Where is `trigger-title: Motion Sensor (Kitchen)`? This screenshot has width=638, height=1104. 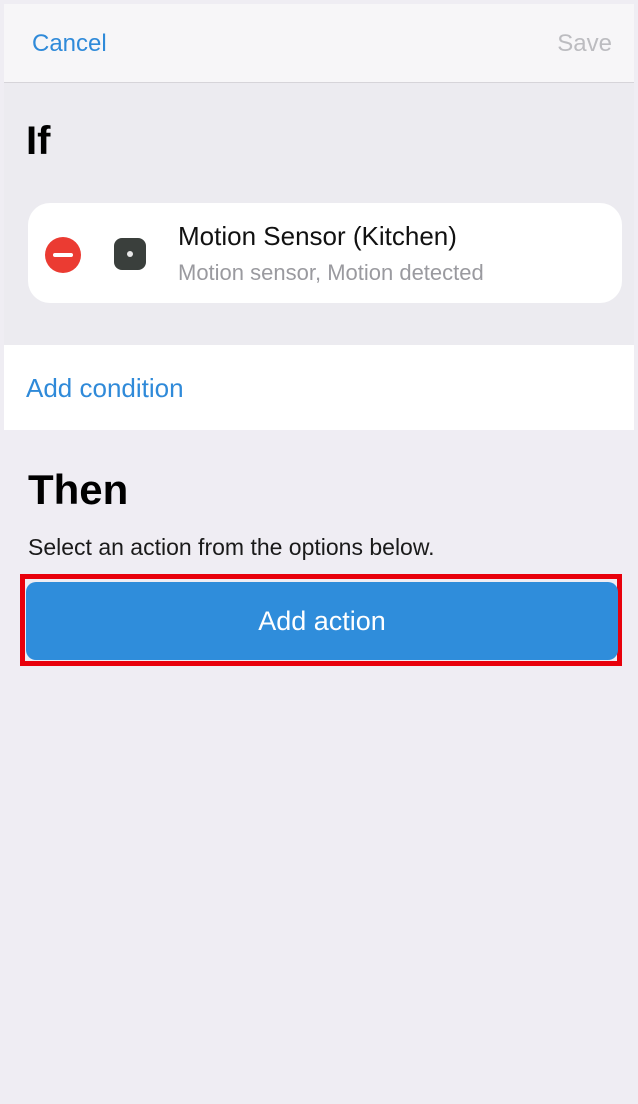
trigger-title: Motion Sensor (Kitchen) is located at coordinates (317, 236).